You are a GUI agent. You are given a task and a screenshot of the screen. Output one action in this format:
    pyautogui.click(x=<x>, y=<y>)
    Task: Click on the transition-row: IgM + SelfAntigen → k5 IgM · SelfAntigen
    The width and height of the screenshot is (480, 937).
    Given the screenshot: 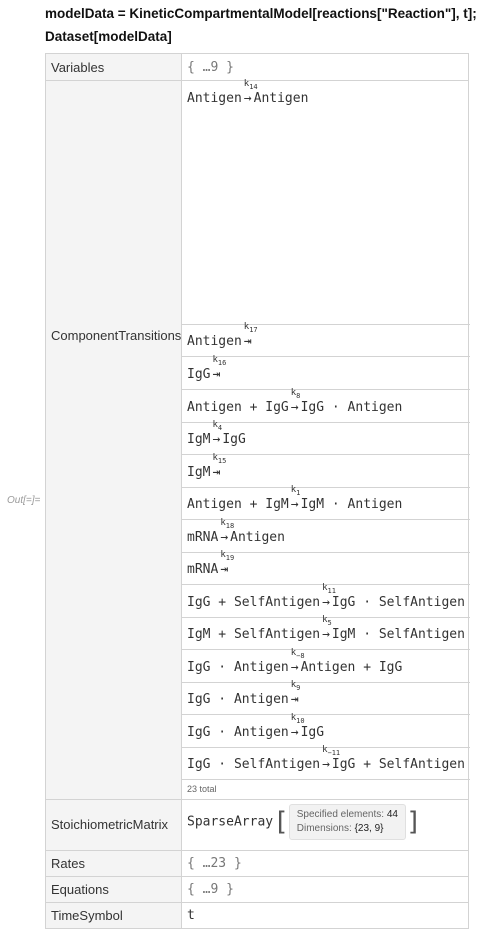 What is the action you would take?
    pyautogui.click(x=326, y=628)
    